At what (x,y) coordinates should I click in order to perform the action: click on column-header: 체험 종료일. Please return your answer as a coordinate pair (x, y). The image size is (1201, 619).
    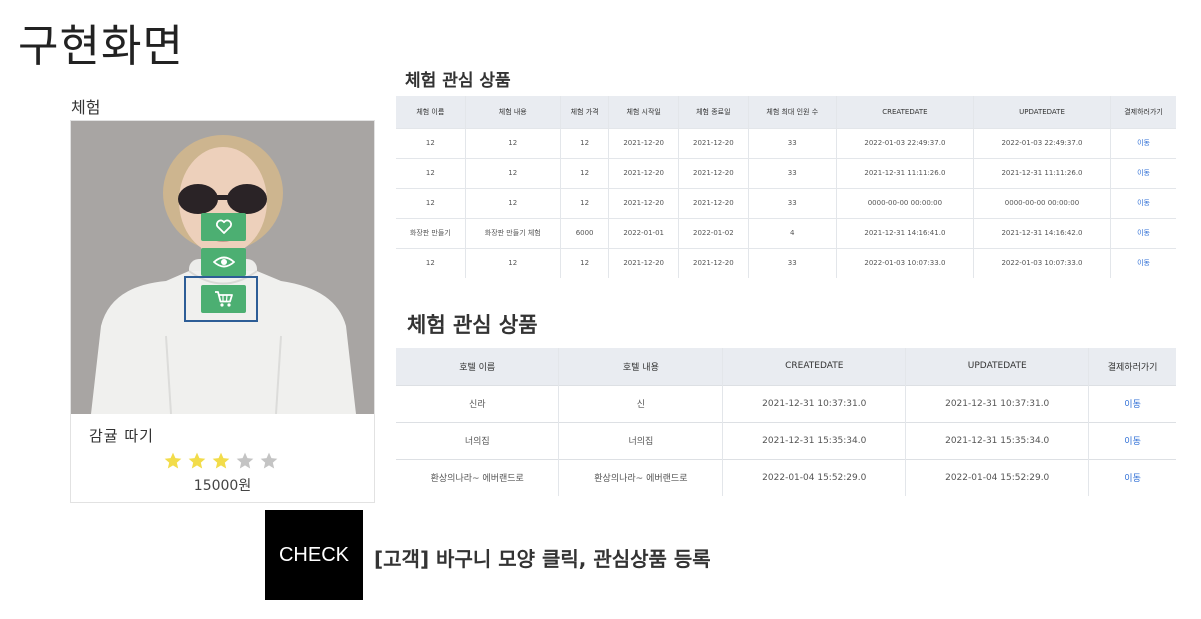
    Looking at the image, I should click on (713, 112).